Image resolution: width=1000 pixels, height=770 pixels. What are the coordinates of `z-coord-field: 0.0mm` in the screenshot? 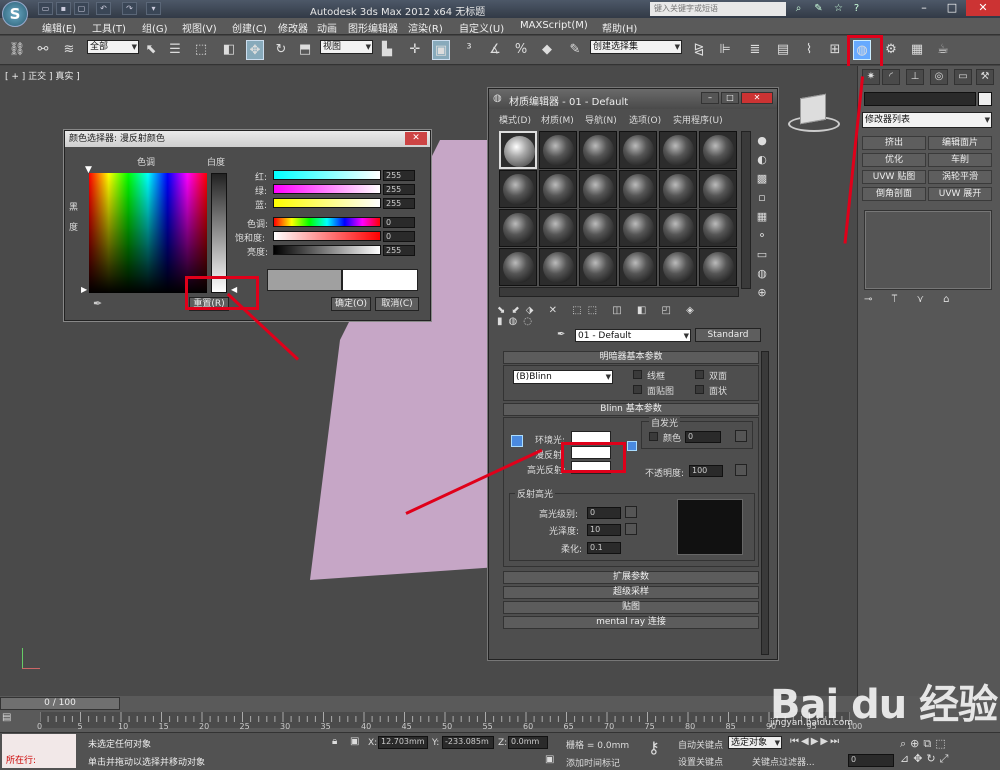 It's located at (528, 742).